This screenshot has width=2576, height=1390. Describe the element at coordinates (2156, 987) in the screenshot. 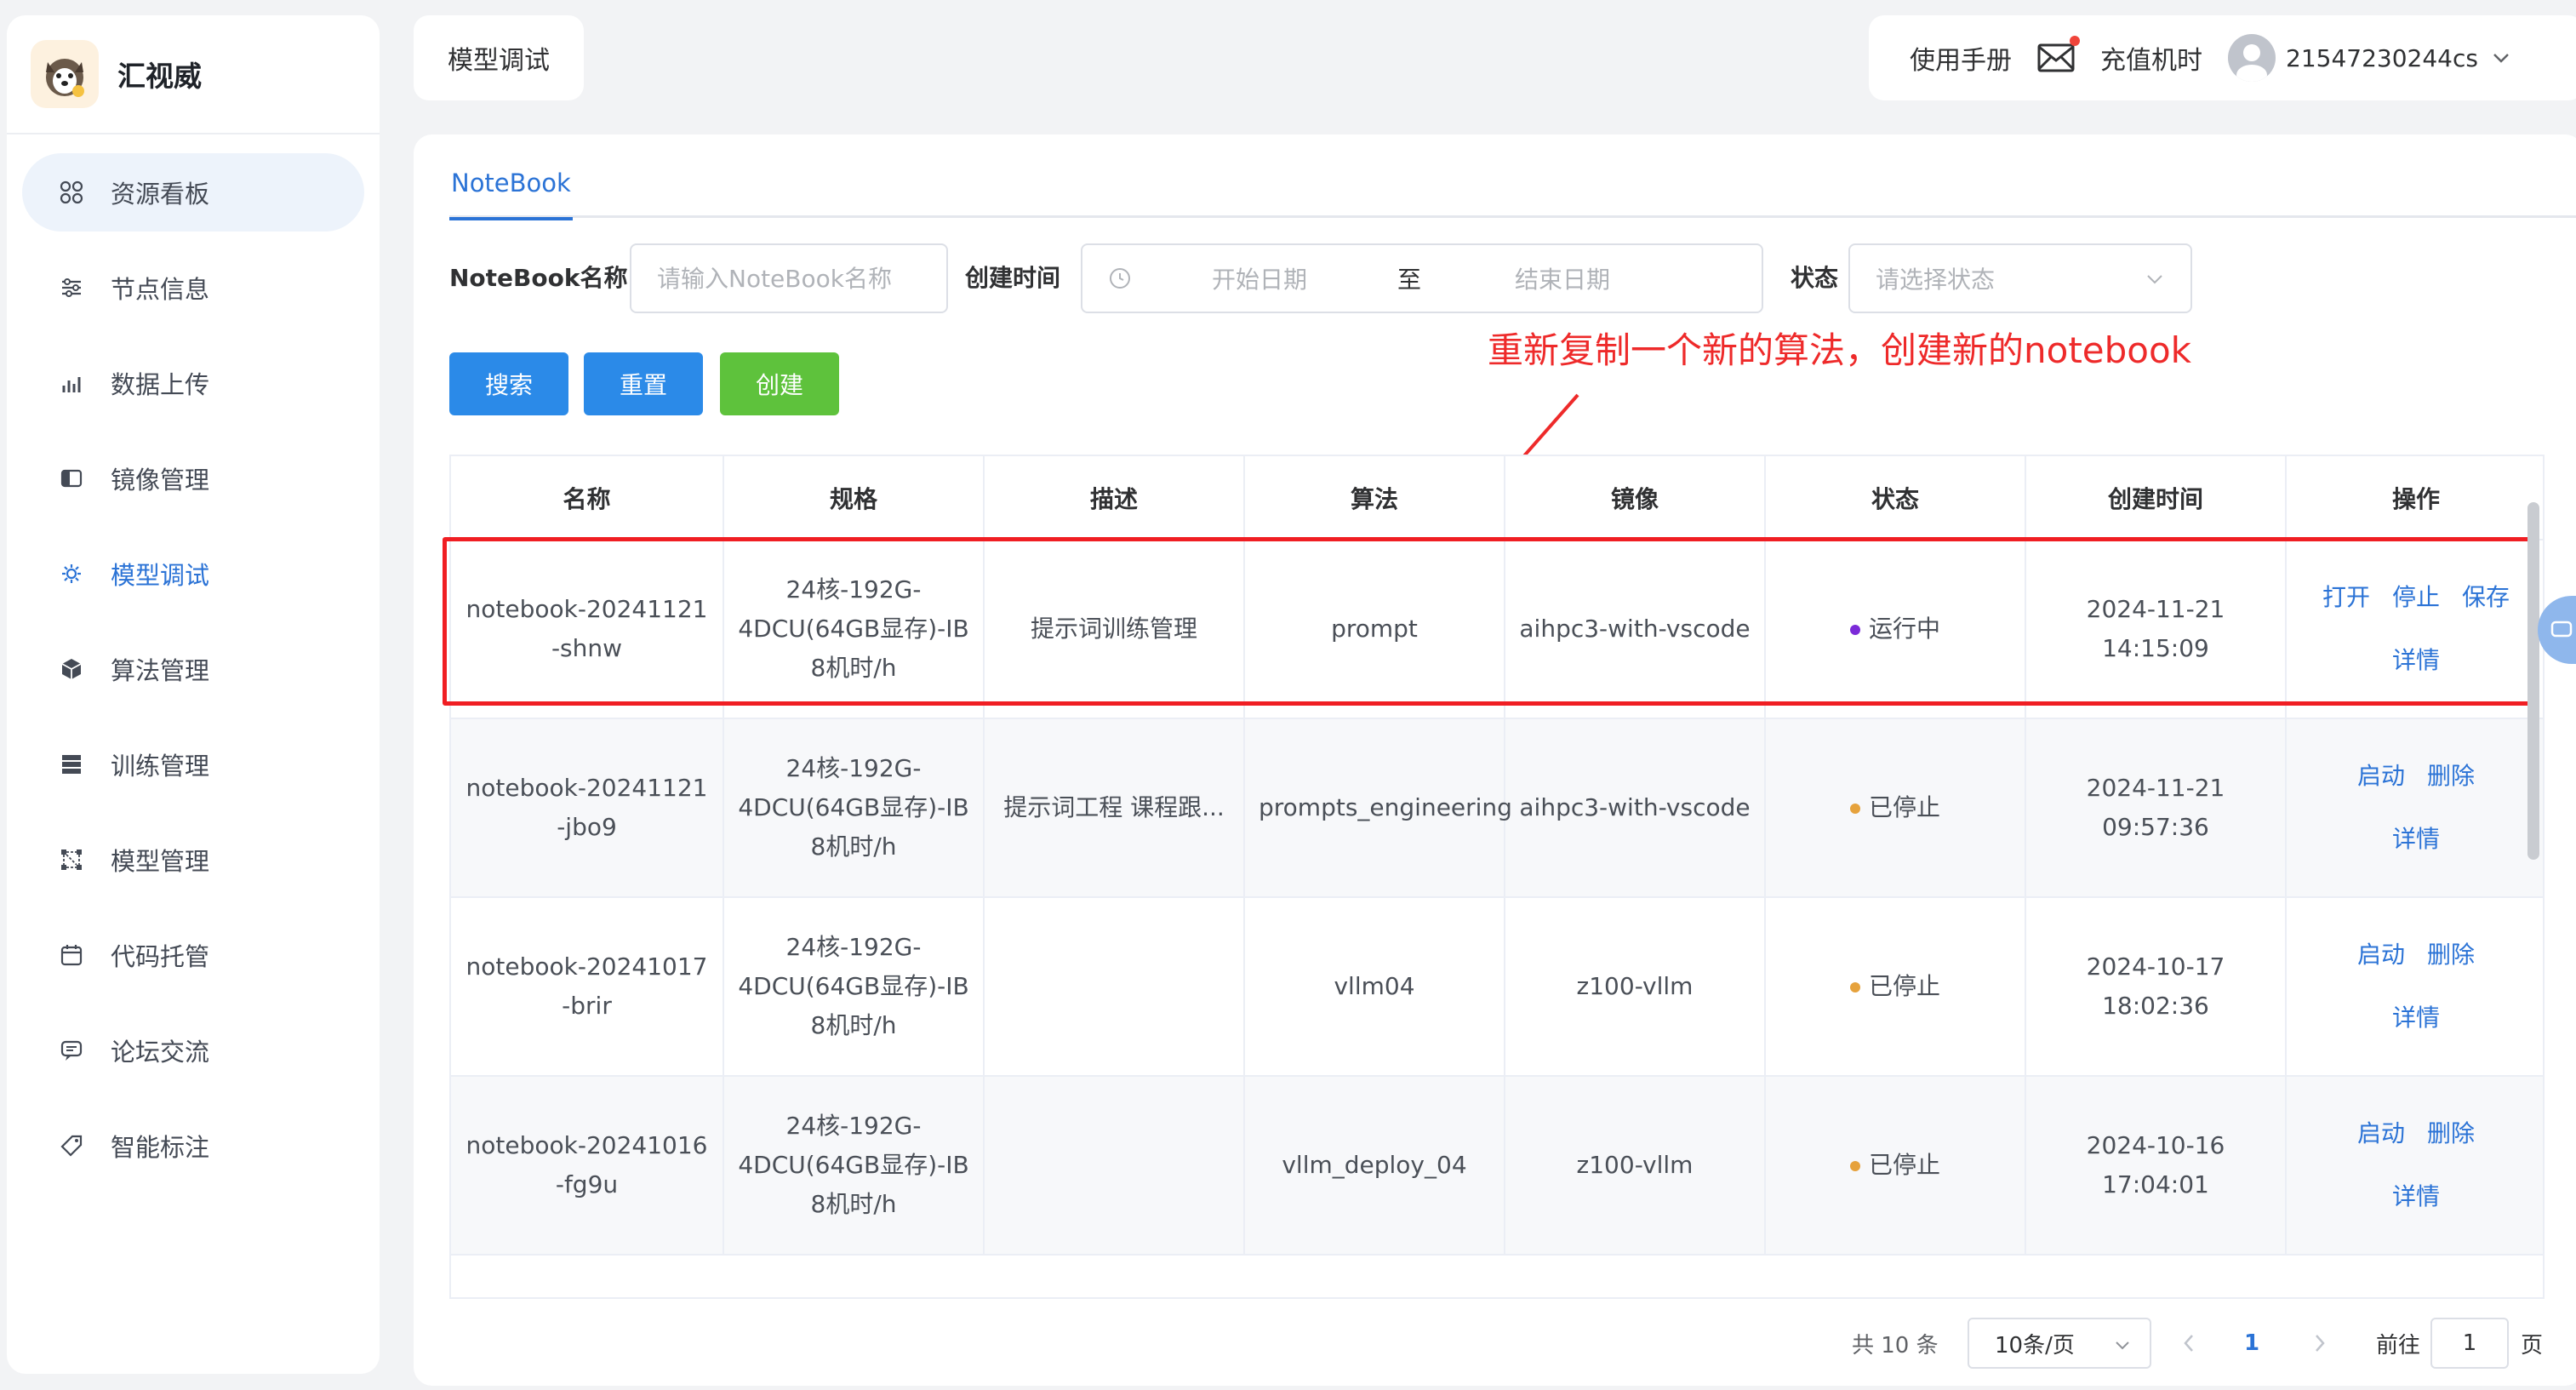

I see `cell-created-time: 2024-10-17 18:02:36` at that location.